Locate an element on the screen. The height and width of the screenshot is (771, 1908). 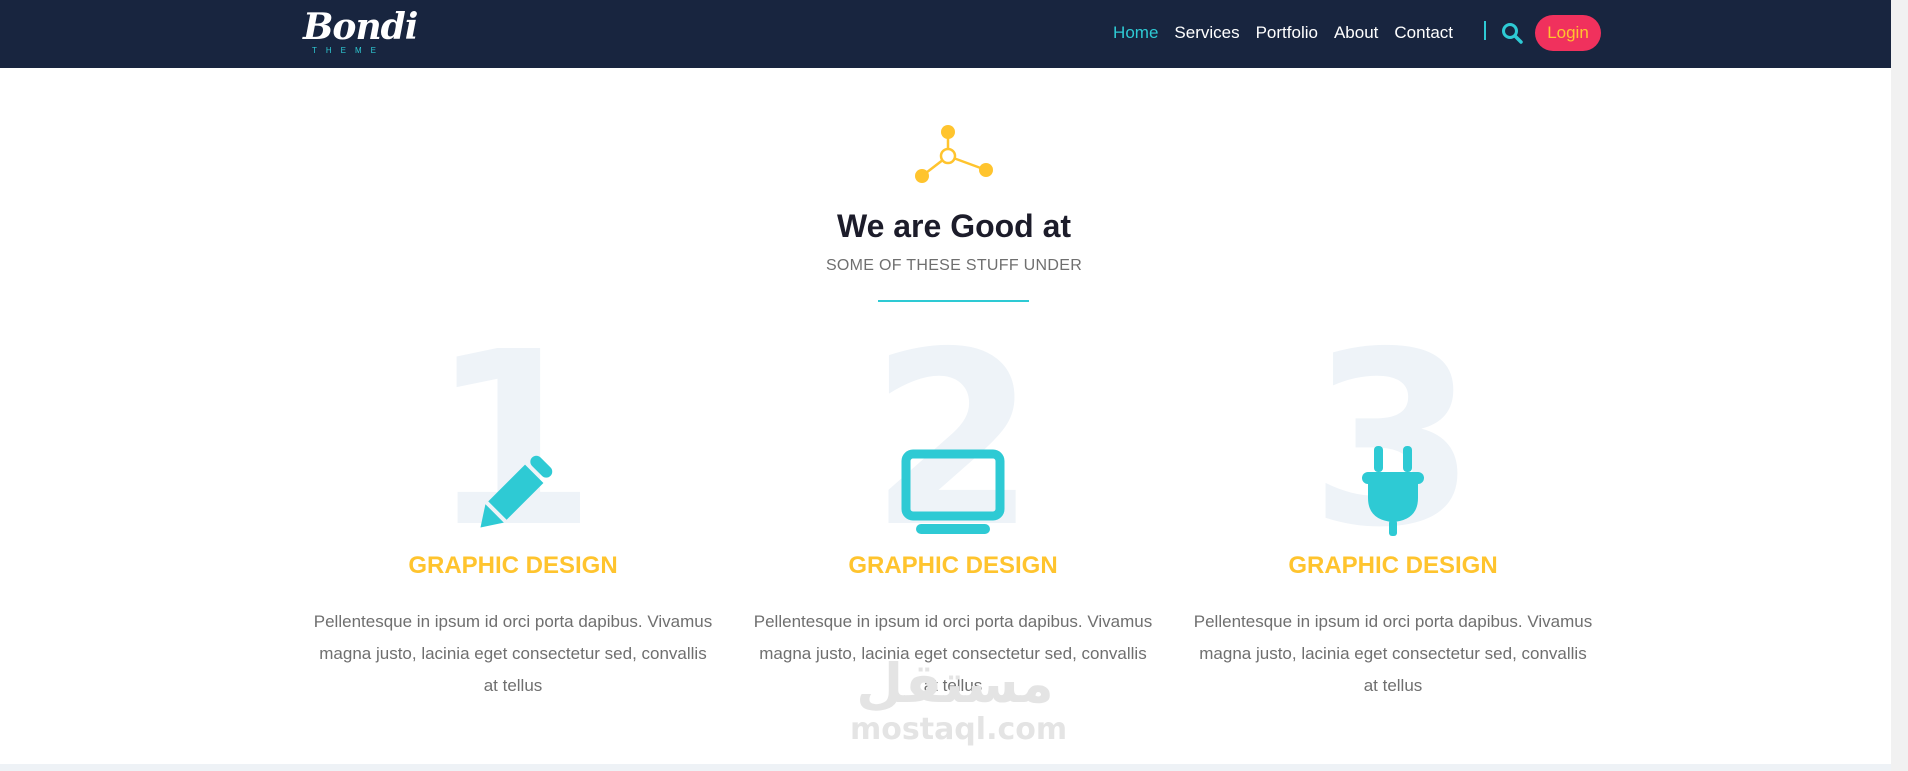
search-icon is located at coordinates (1512, 33).